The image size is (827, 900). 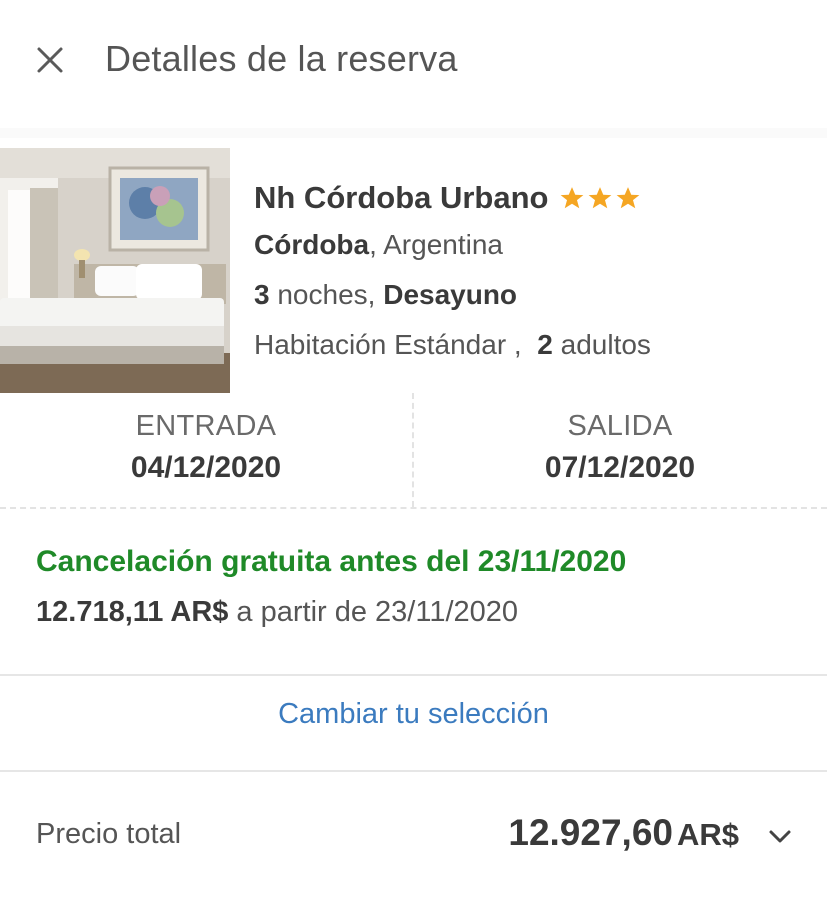 What do you see at coordinates (312, 244) in the screenshot?
I see `hotel-city: Córdoba` at bounding box center [312, 244].